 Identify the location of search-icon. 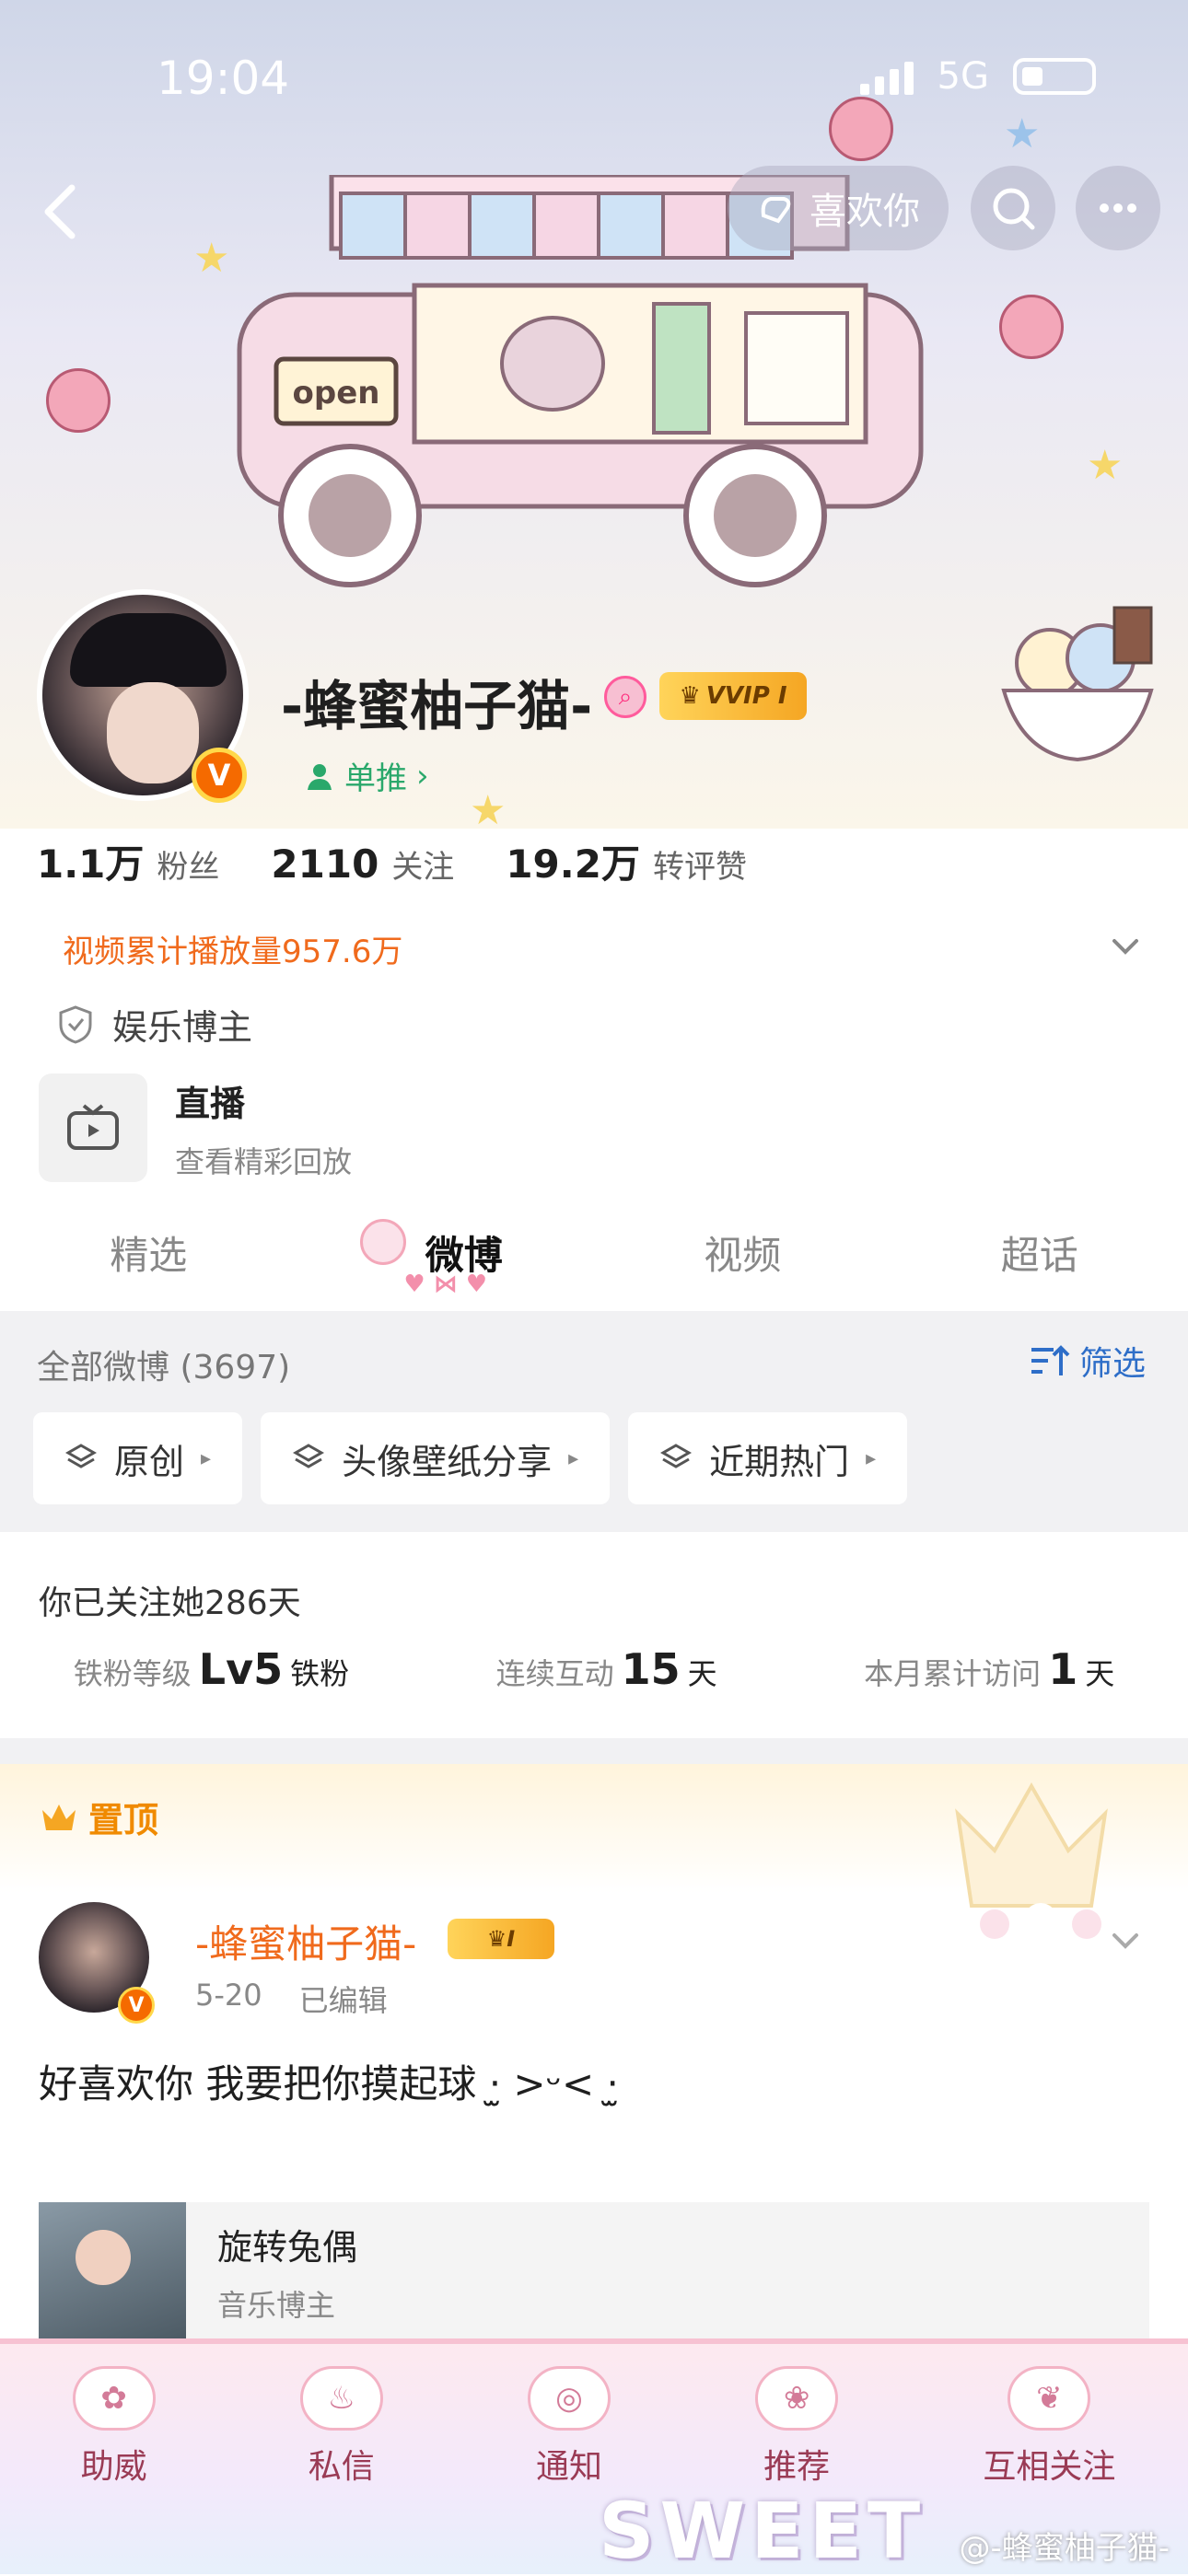
(1013, 208).